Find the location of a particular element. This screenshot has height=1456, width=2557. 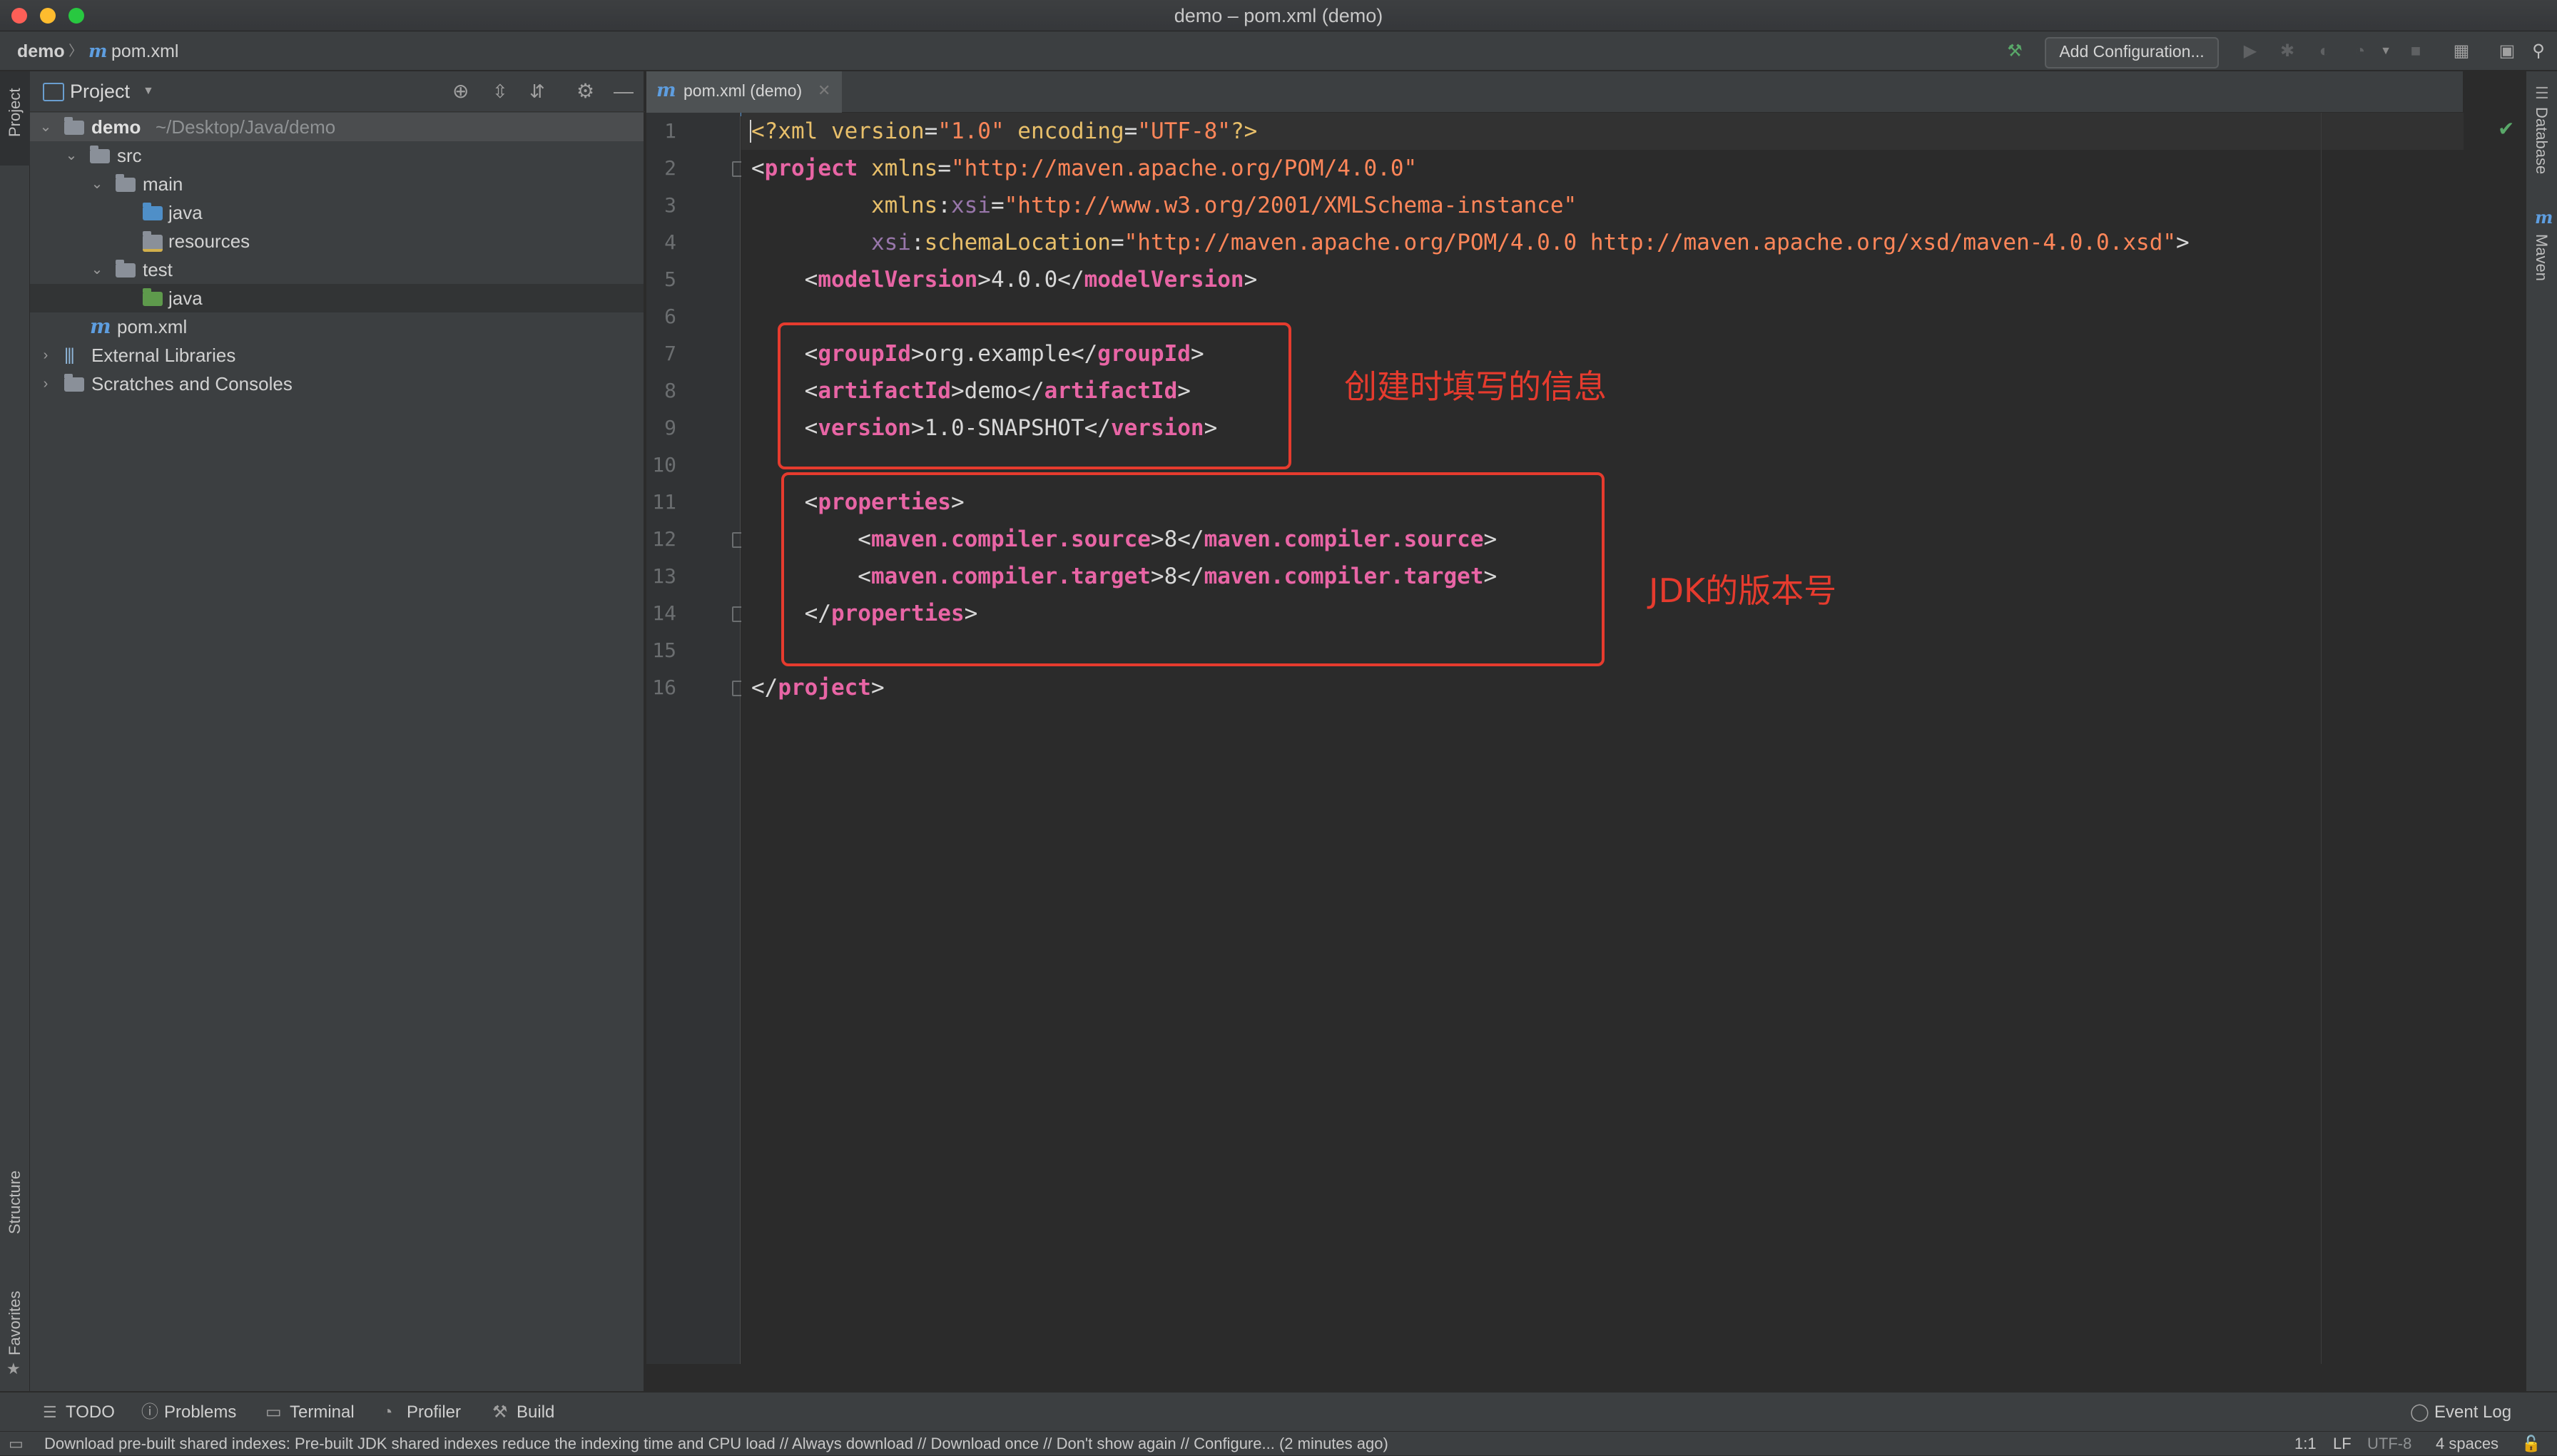

tree-label: java is located at coordinates (186, 298).